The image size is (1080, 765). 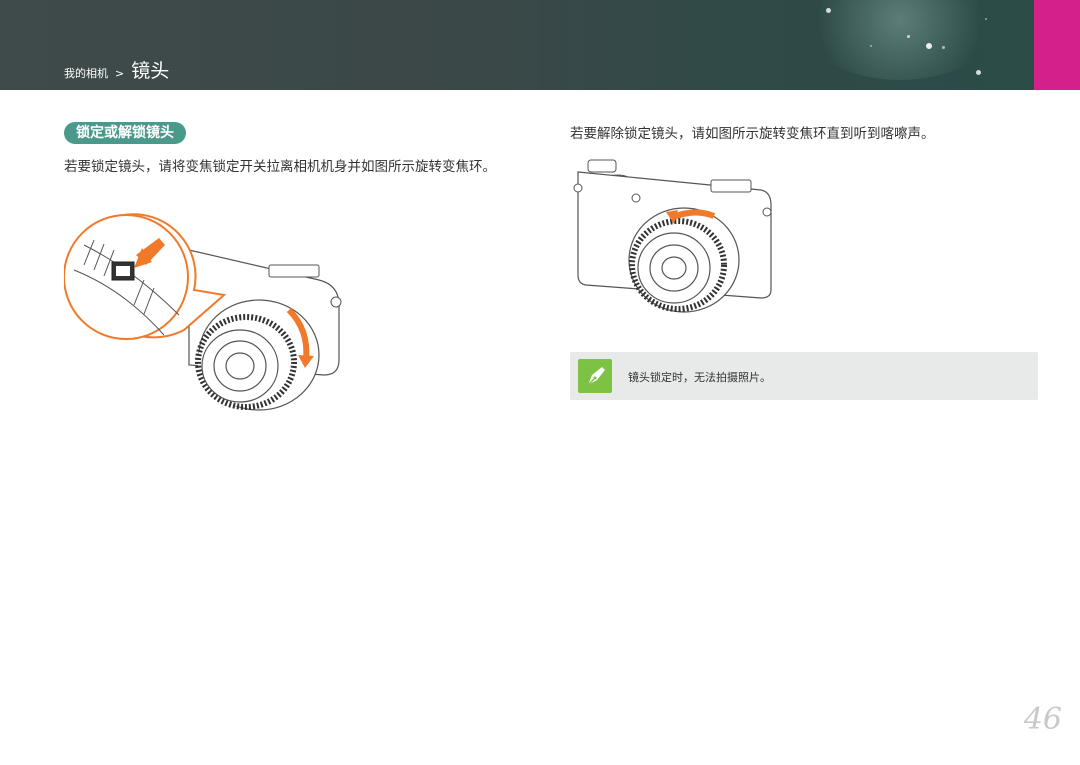 What do you see at coordinates (699, 377) in the screenshot?
I see `note-text: 镜头锁定时，无法拍摄照片。` at bounding box center [699, 377].